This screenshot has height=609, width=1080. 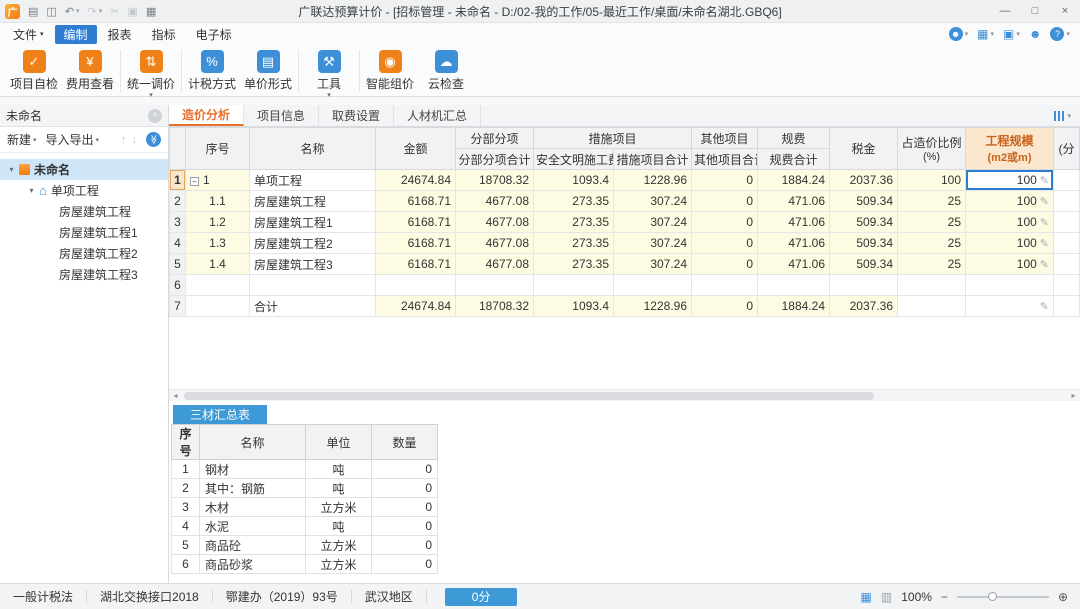 I want to click on cell-name: 房屋建筑工程, so click(x=312, y=201).